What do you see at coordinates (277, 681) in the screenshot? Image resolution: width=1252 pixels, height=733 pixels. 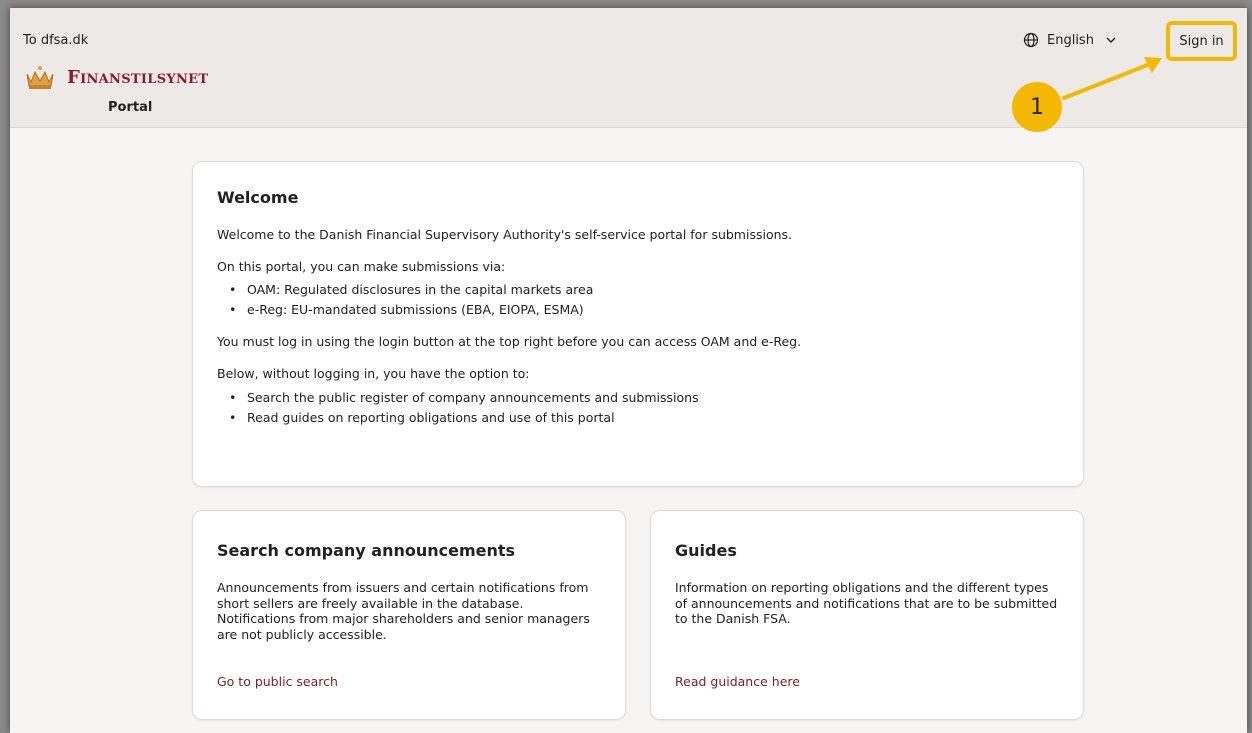 I see `public-search-link: Go to public search` at bounding box center [277, 681].